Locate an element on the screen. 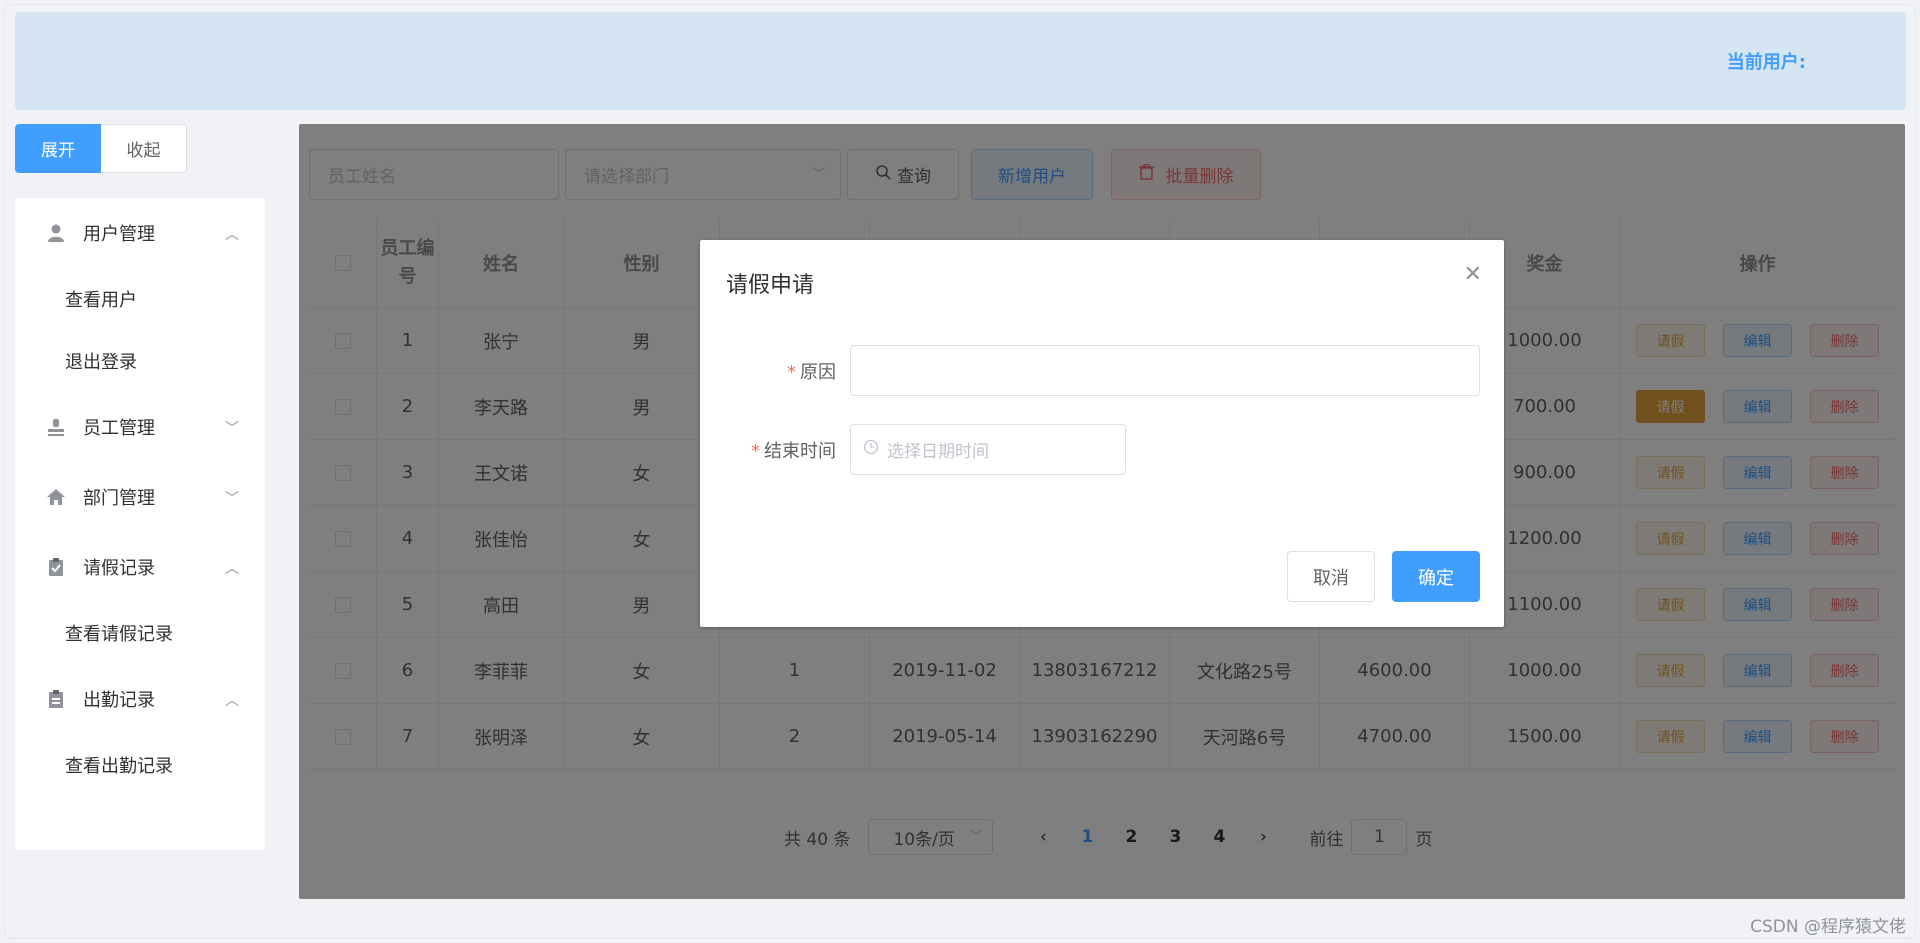  watermark: CSDN @程序猿文佬 is located at coordinates (1828, 927).